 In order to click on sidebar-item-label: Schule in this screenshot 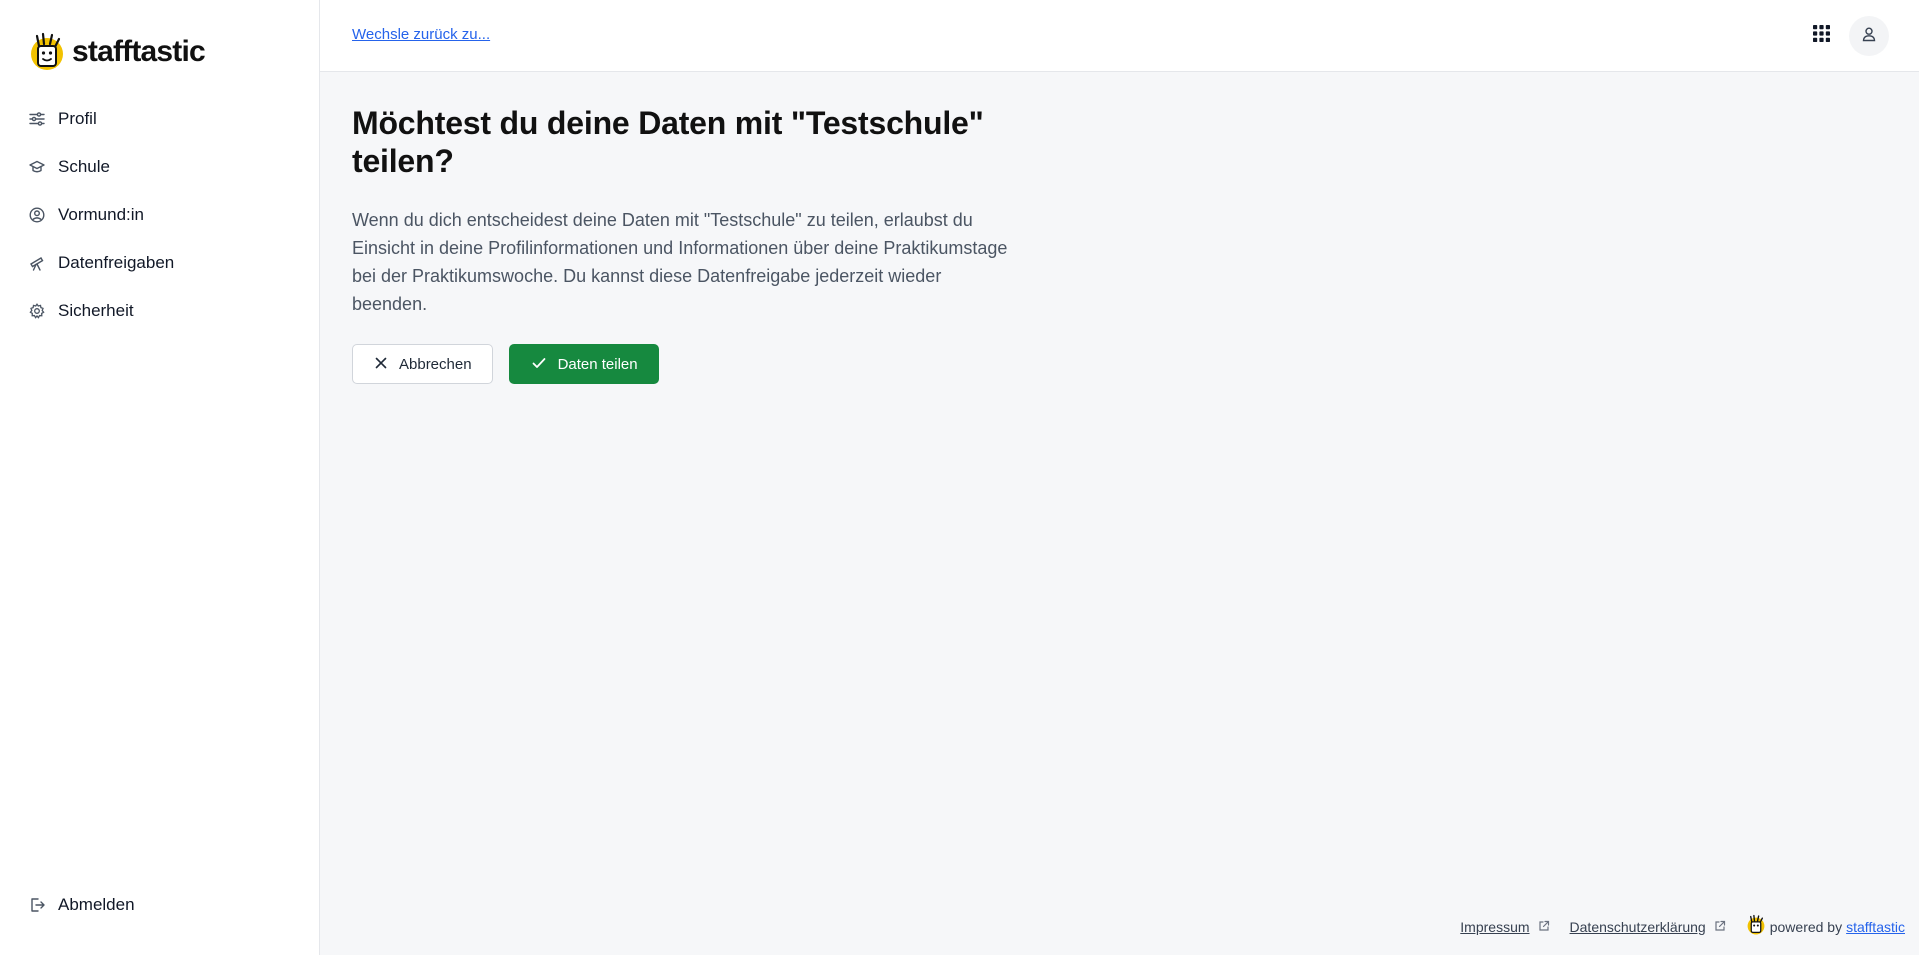, I will do `click(84, 166)`.